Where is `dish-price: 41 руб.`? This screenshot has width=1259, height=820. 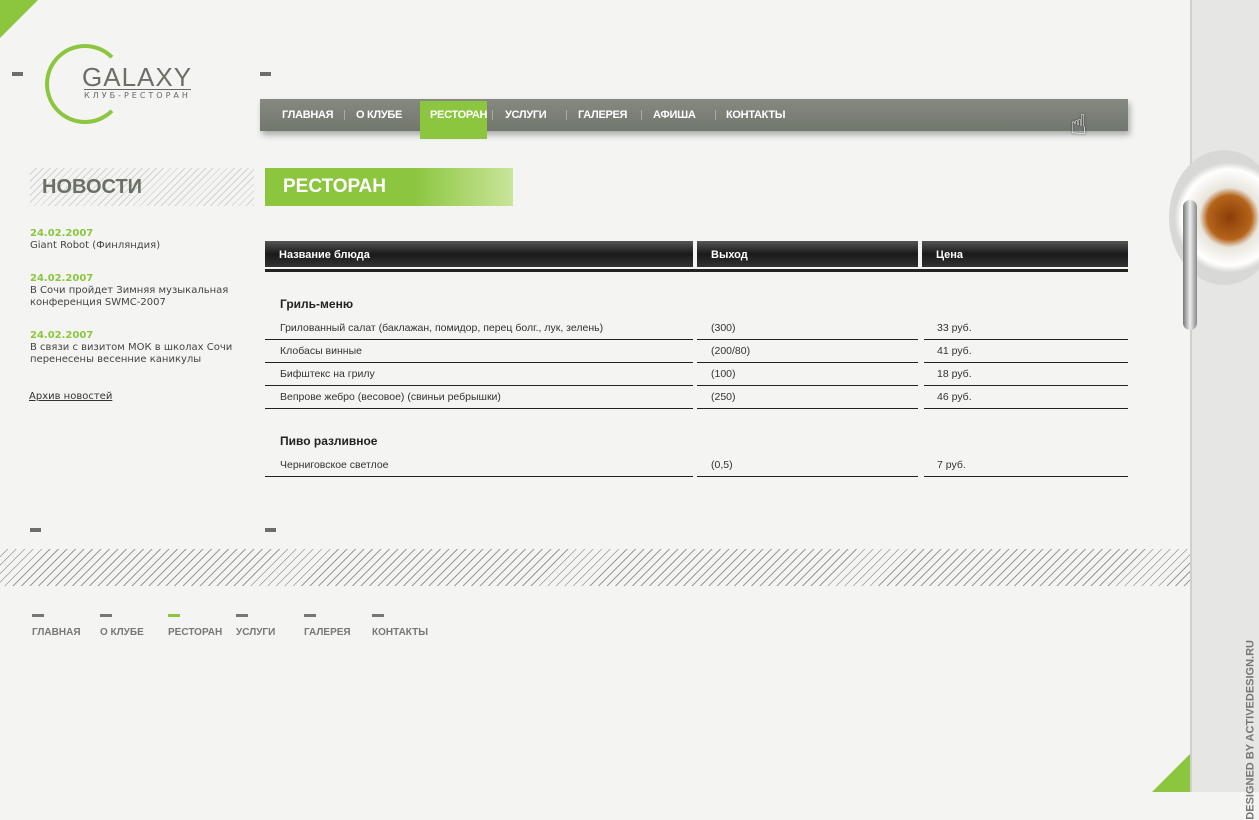
dish-price: 41 руб. is located at coordinates (1026, 351).